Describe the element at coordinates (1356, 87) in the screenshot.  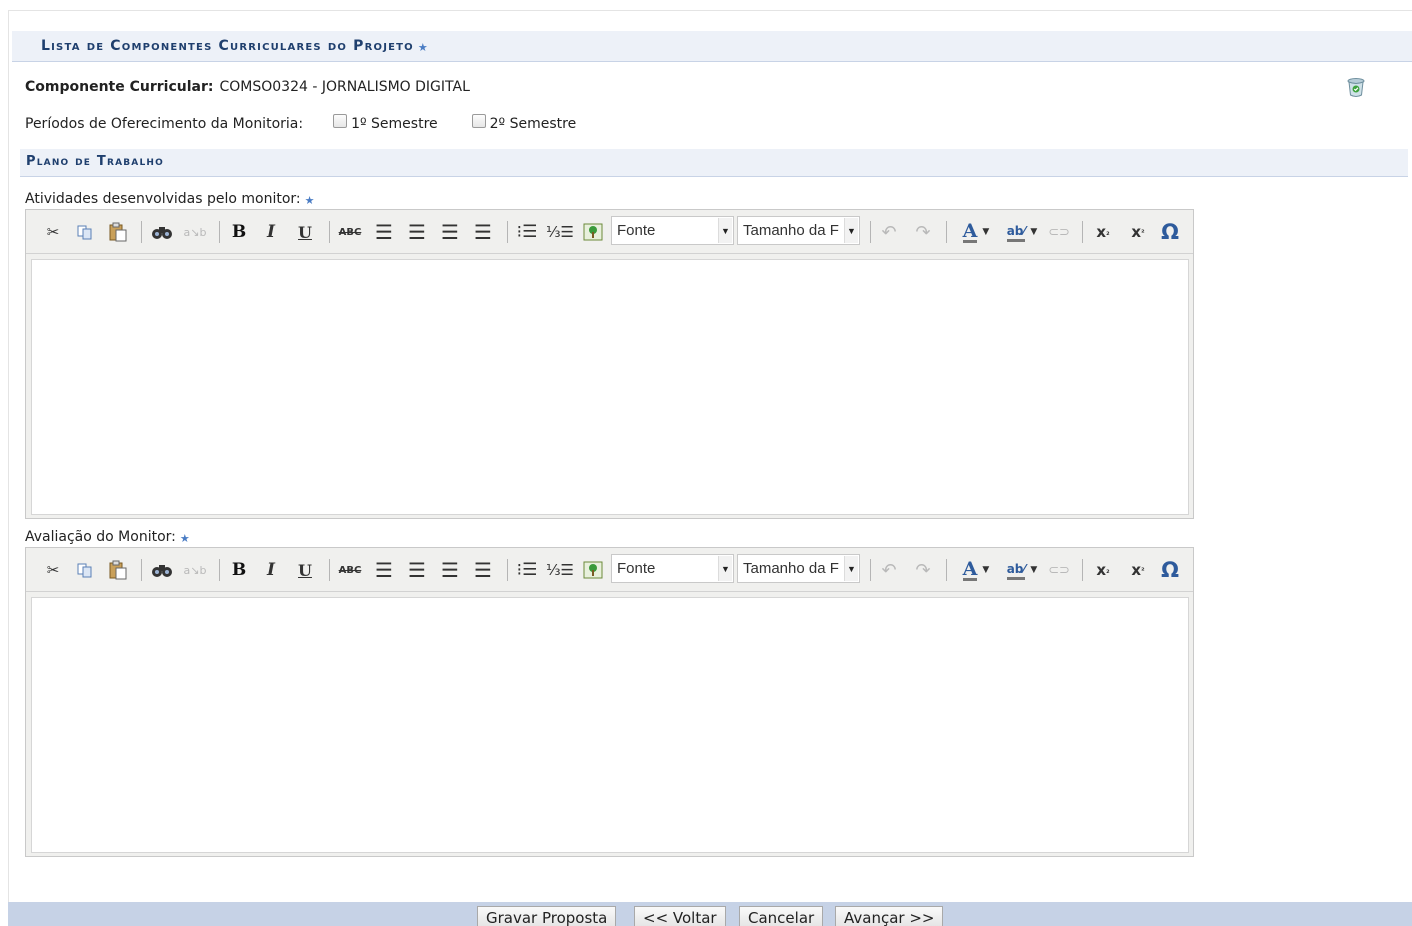
I see `trash-icon` at that location.